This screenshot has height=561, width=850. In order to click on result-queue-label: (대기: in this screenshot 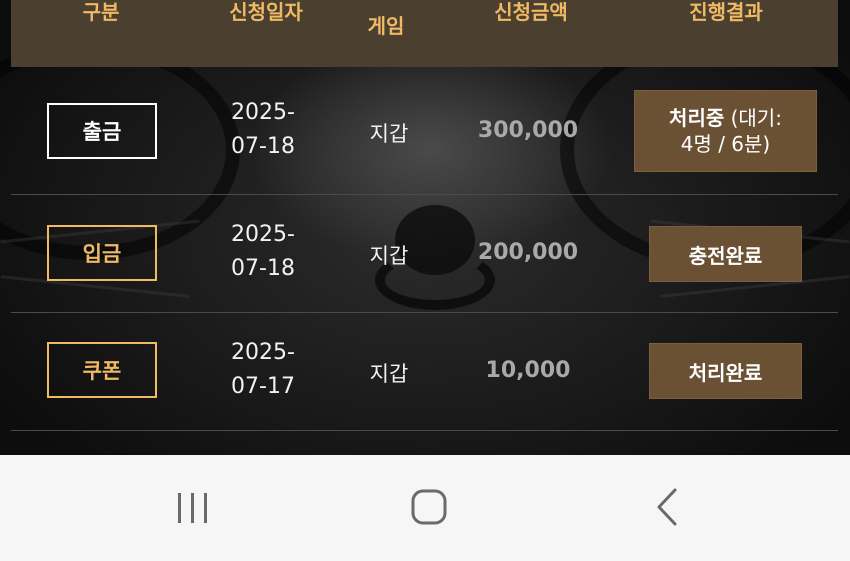, I will do `click(753, 118)`.